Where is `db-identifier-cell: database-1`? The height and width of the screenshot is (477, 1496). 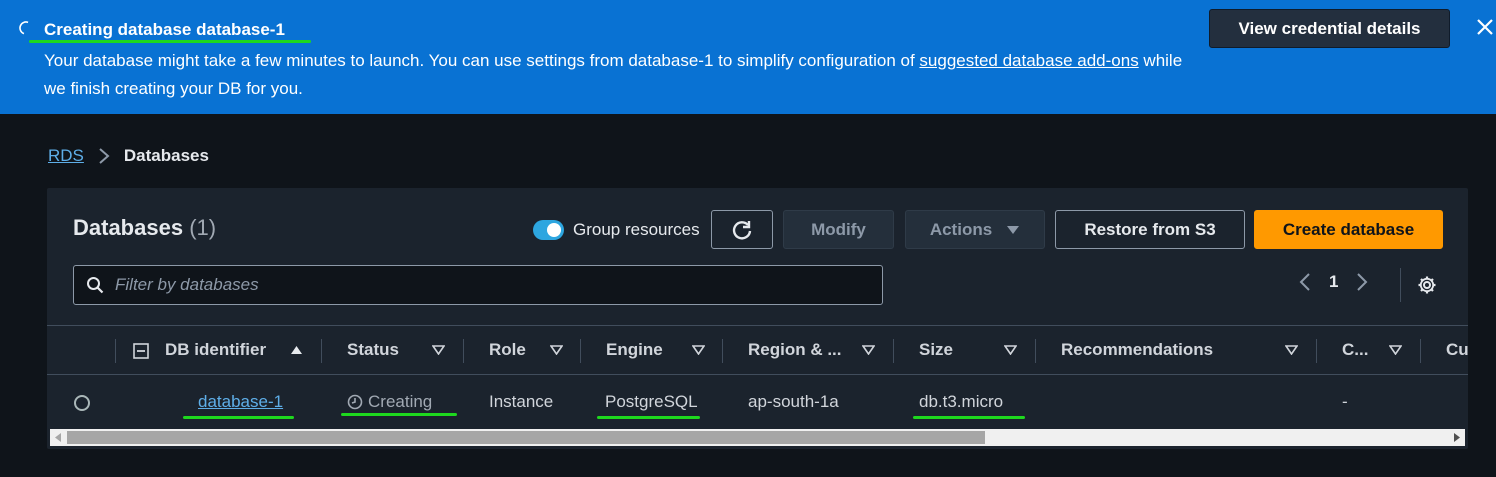 db-identifier-cell: database-1 is located at coordinates (240, 402).